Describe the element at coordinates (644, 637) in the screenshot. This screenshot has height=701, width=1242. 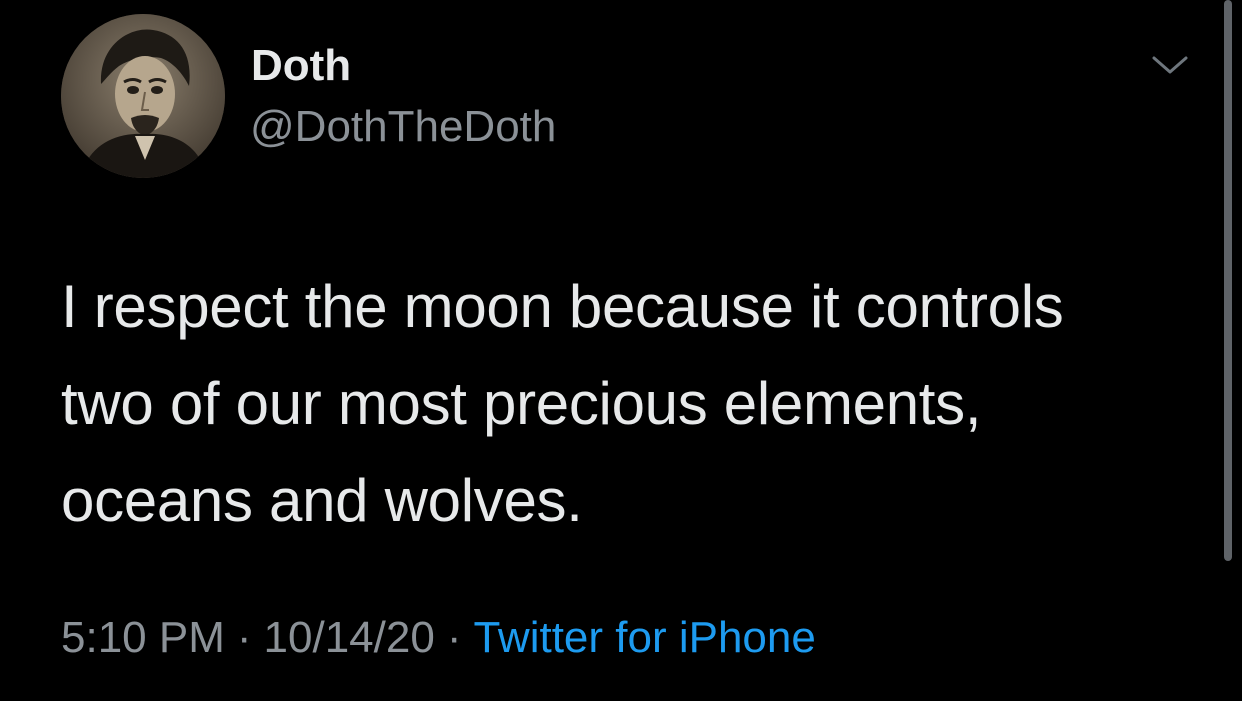
I see `tweet-source-link: Twitter for iPhone` at that location.